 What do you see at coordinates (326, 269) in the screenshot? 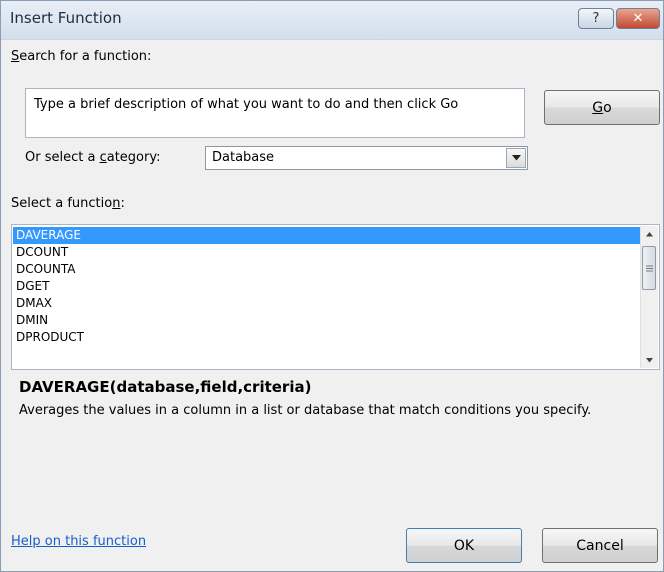
I see `function-list-item: DCOUNTA` at bounding box center [326, 269].